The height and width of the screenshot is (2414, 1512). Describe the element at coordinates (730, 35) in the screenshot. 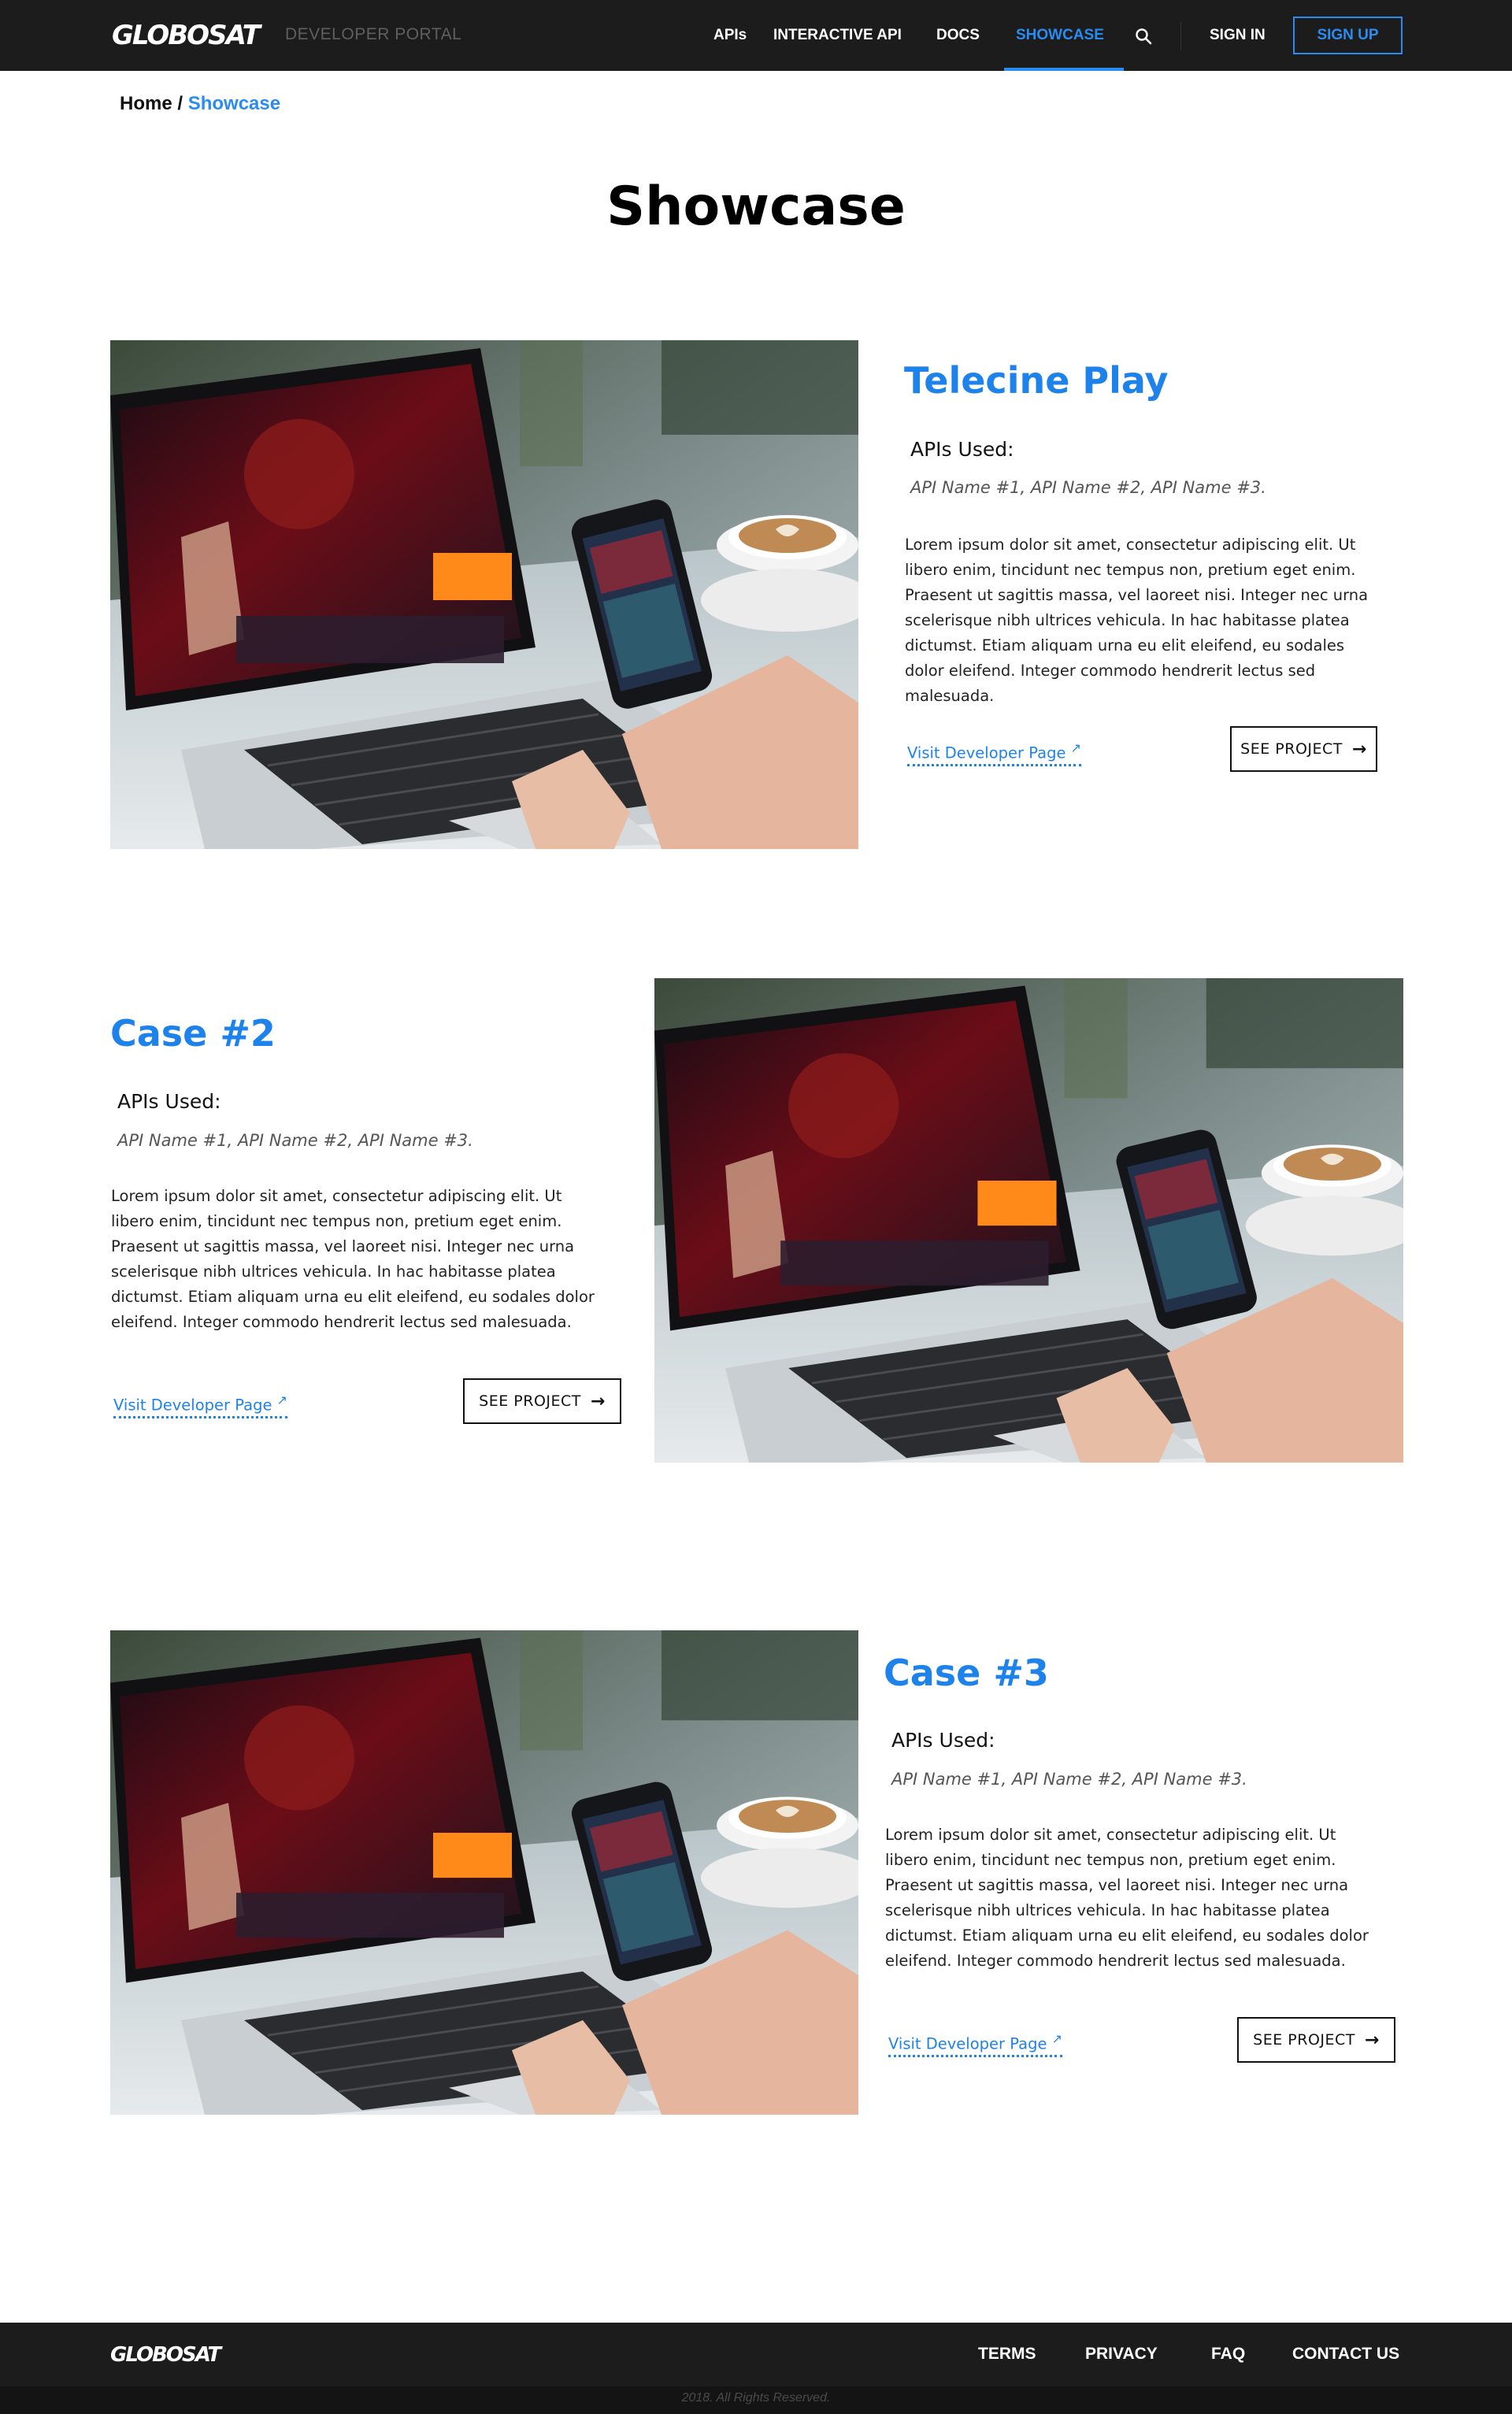

I see `nav-item-apis: APIs` at that location.